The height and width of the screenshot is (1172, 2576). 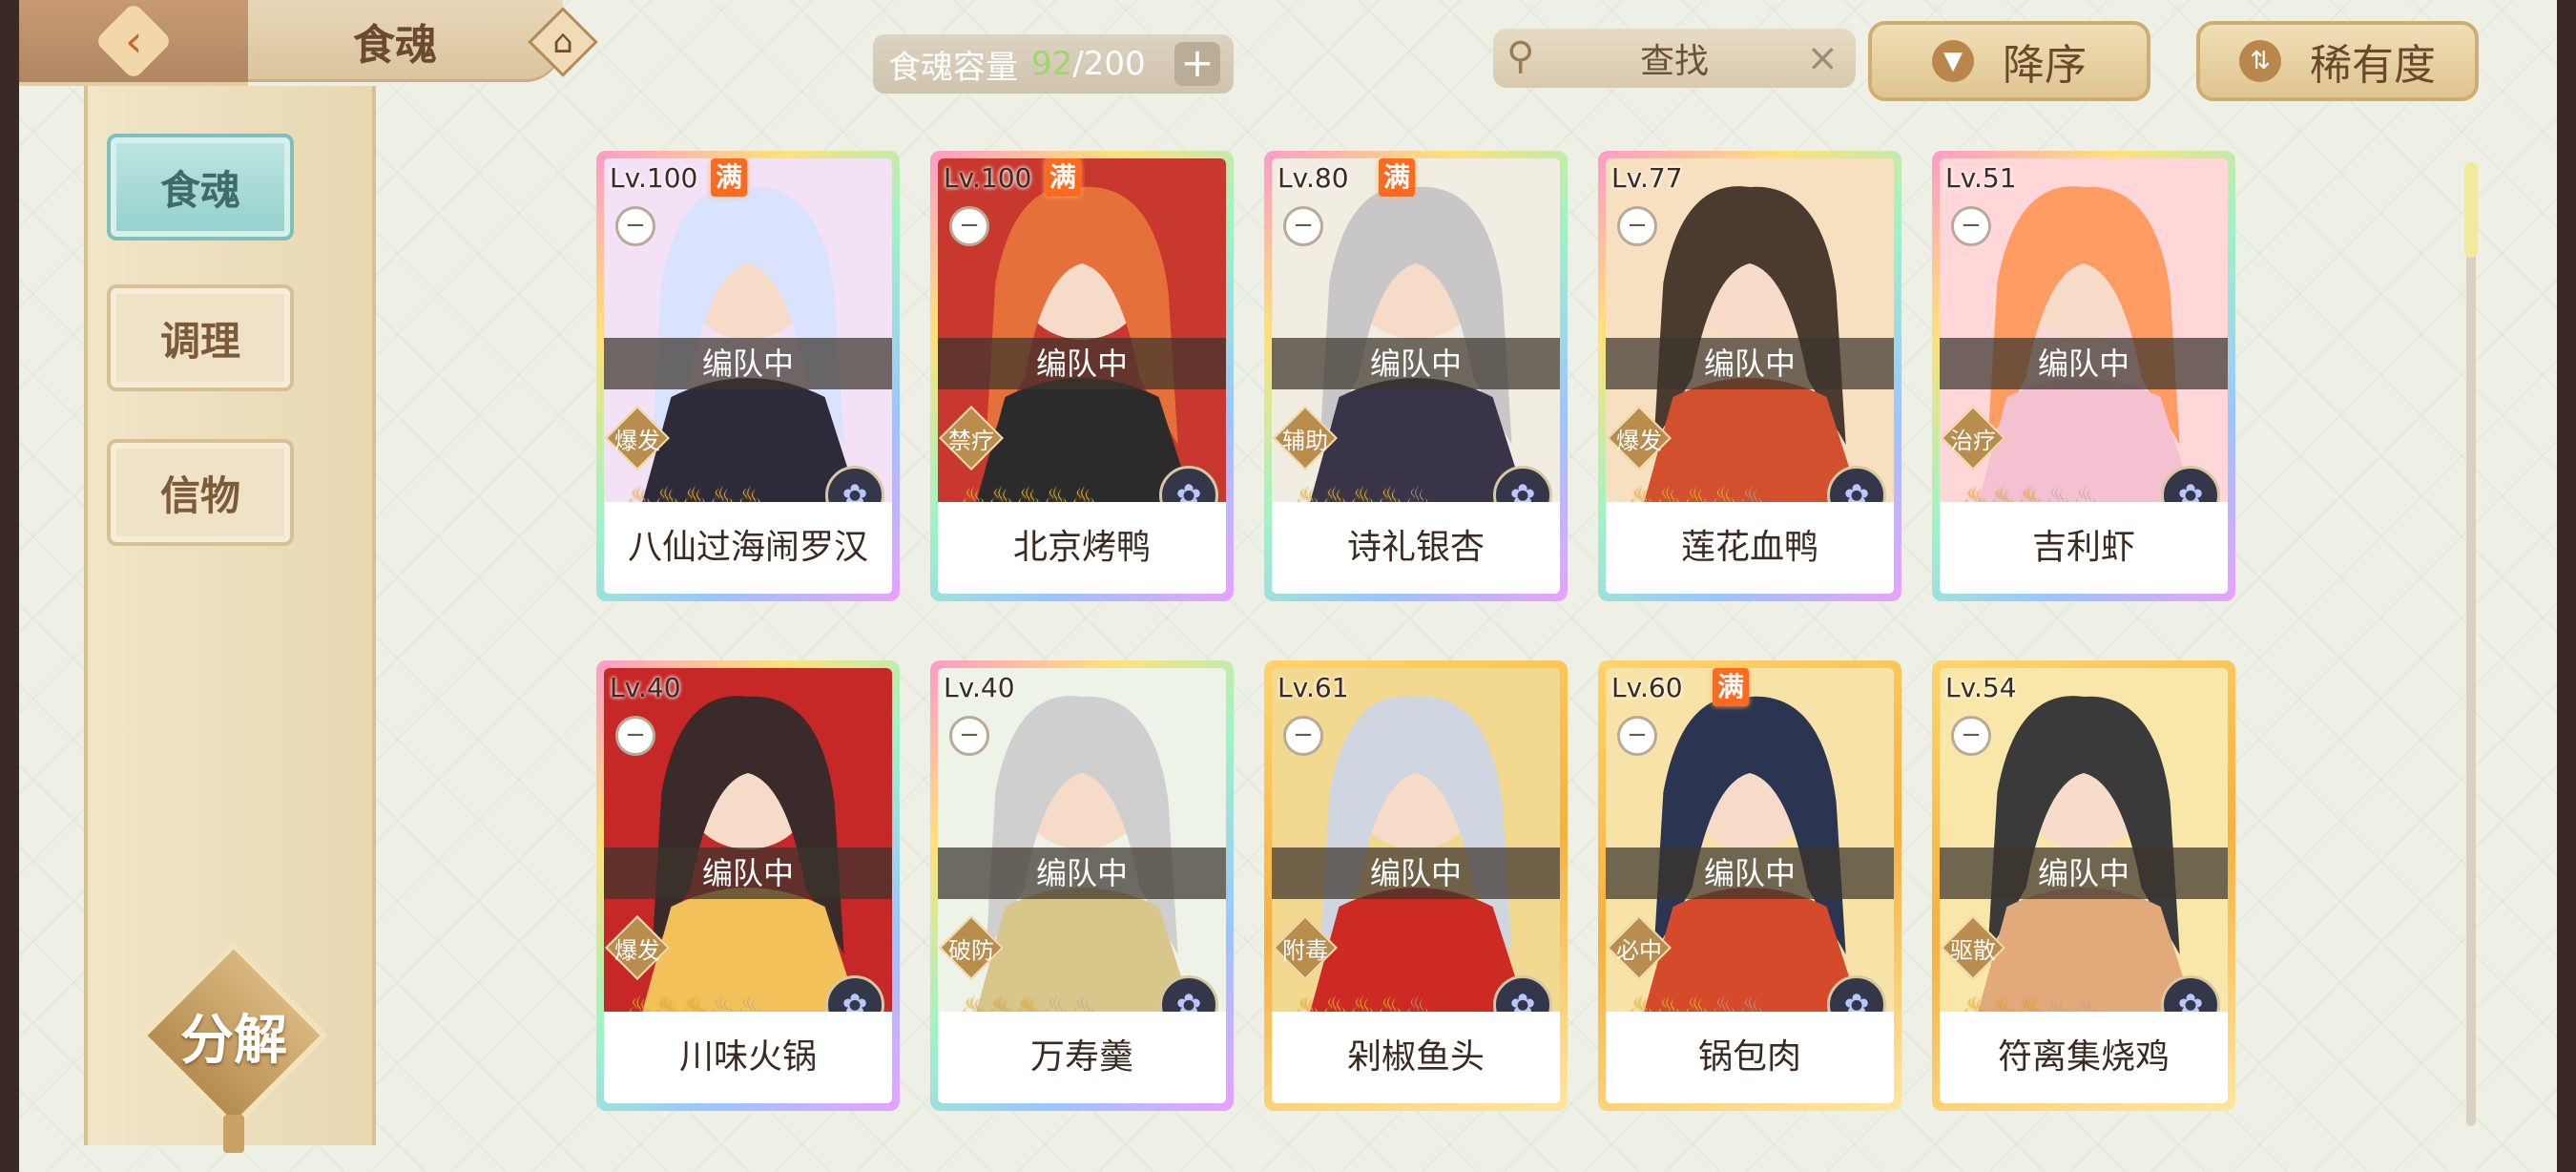 I want to click on scrollbar-track, so click(x=2471, y=644).